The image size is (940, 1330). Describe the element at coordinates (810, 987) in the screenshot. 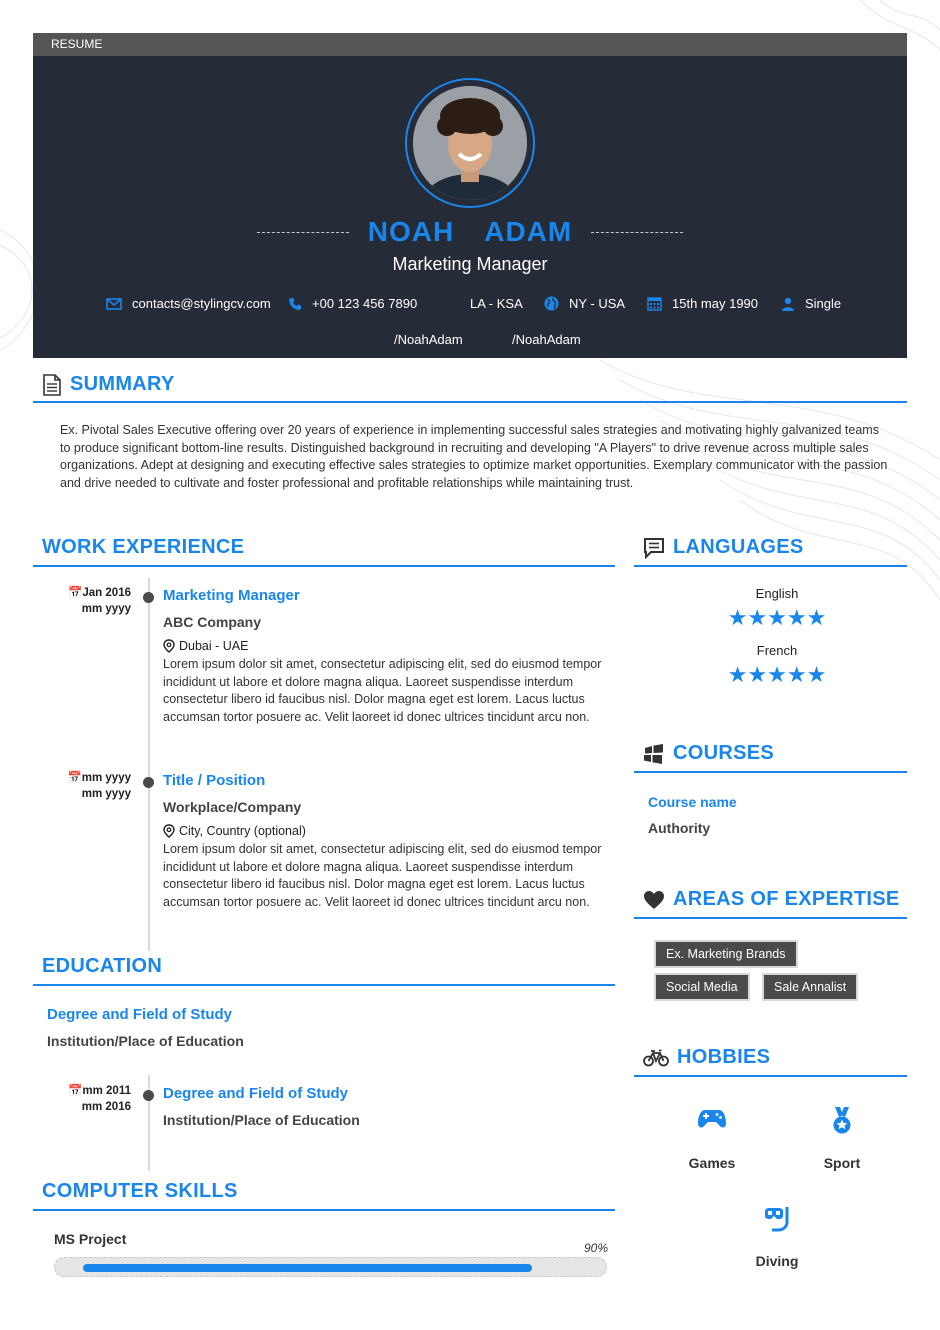

I see `expertise-tag: Sale Annalist` at that location.